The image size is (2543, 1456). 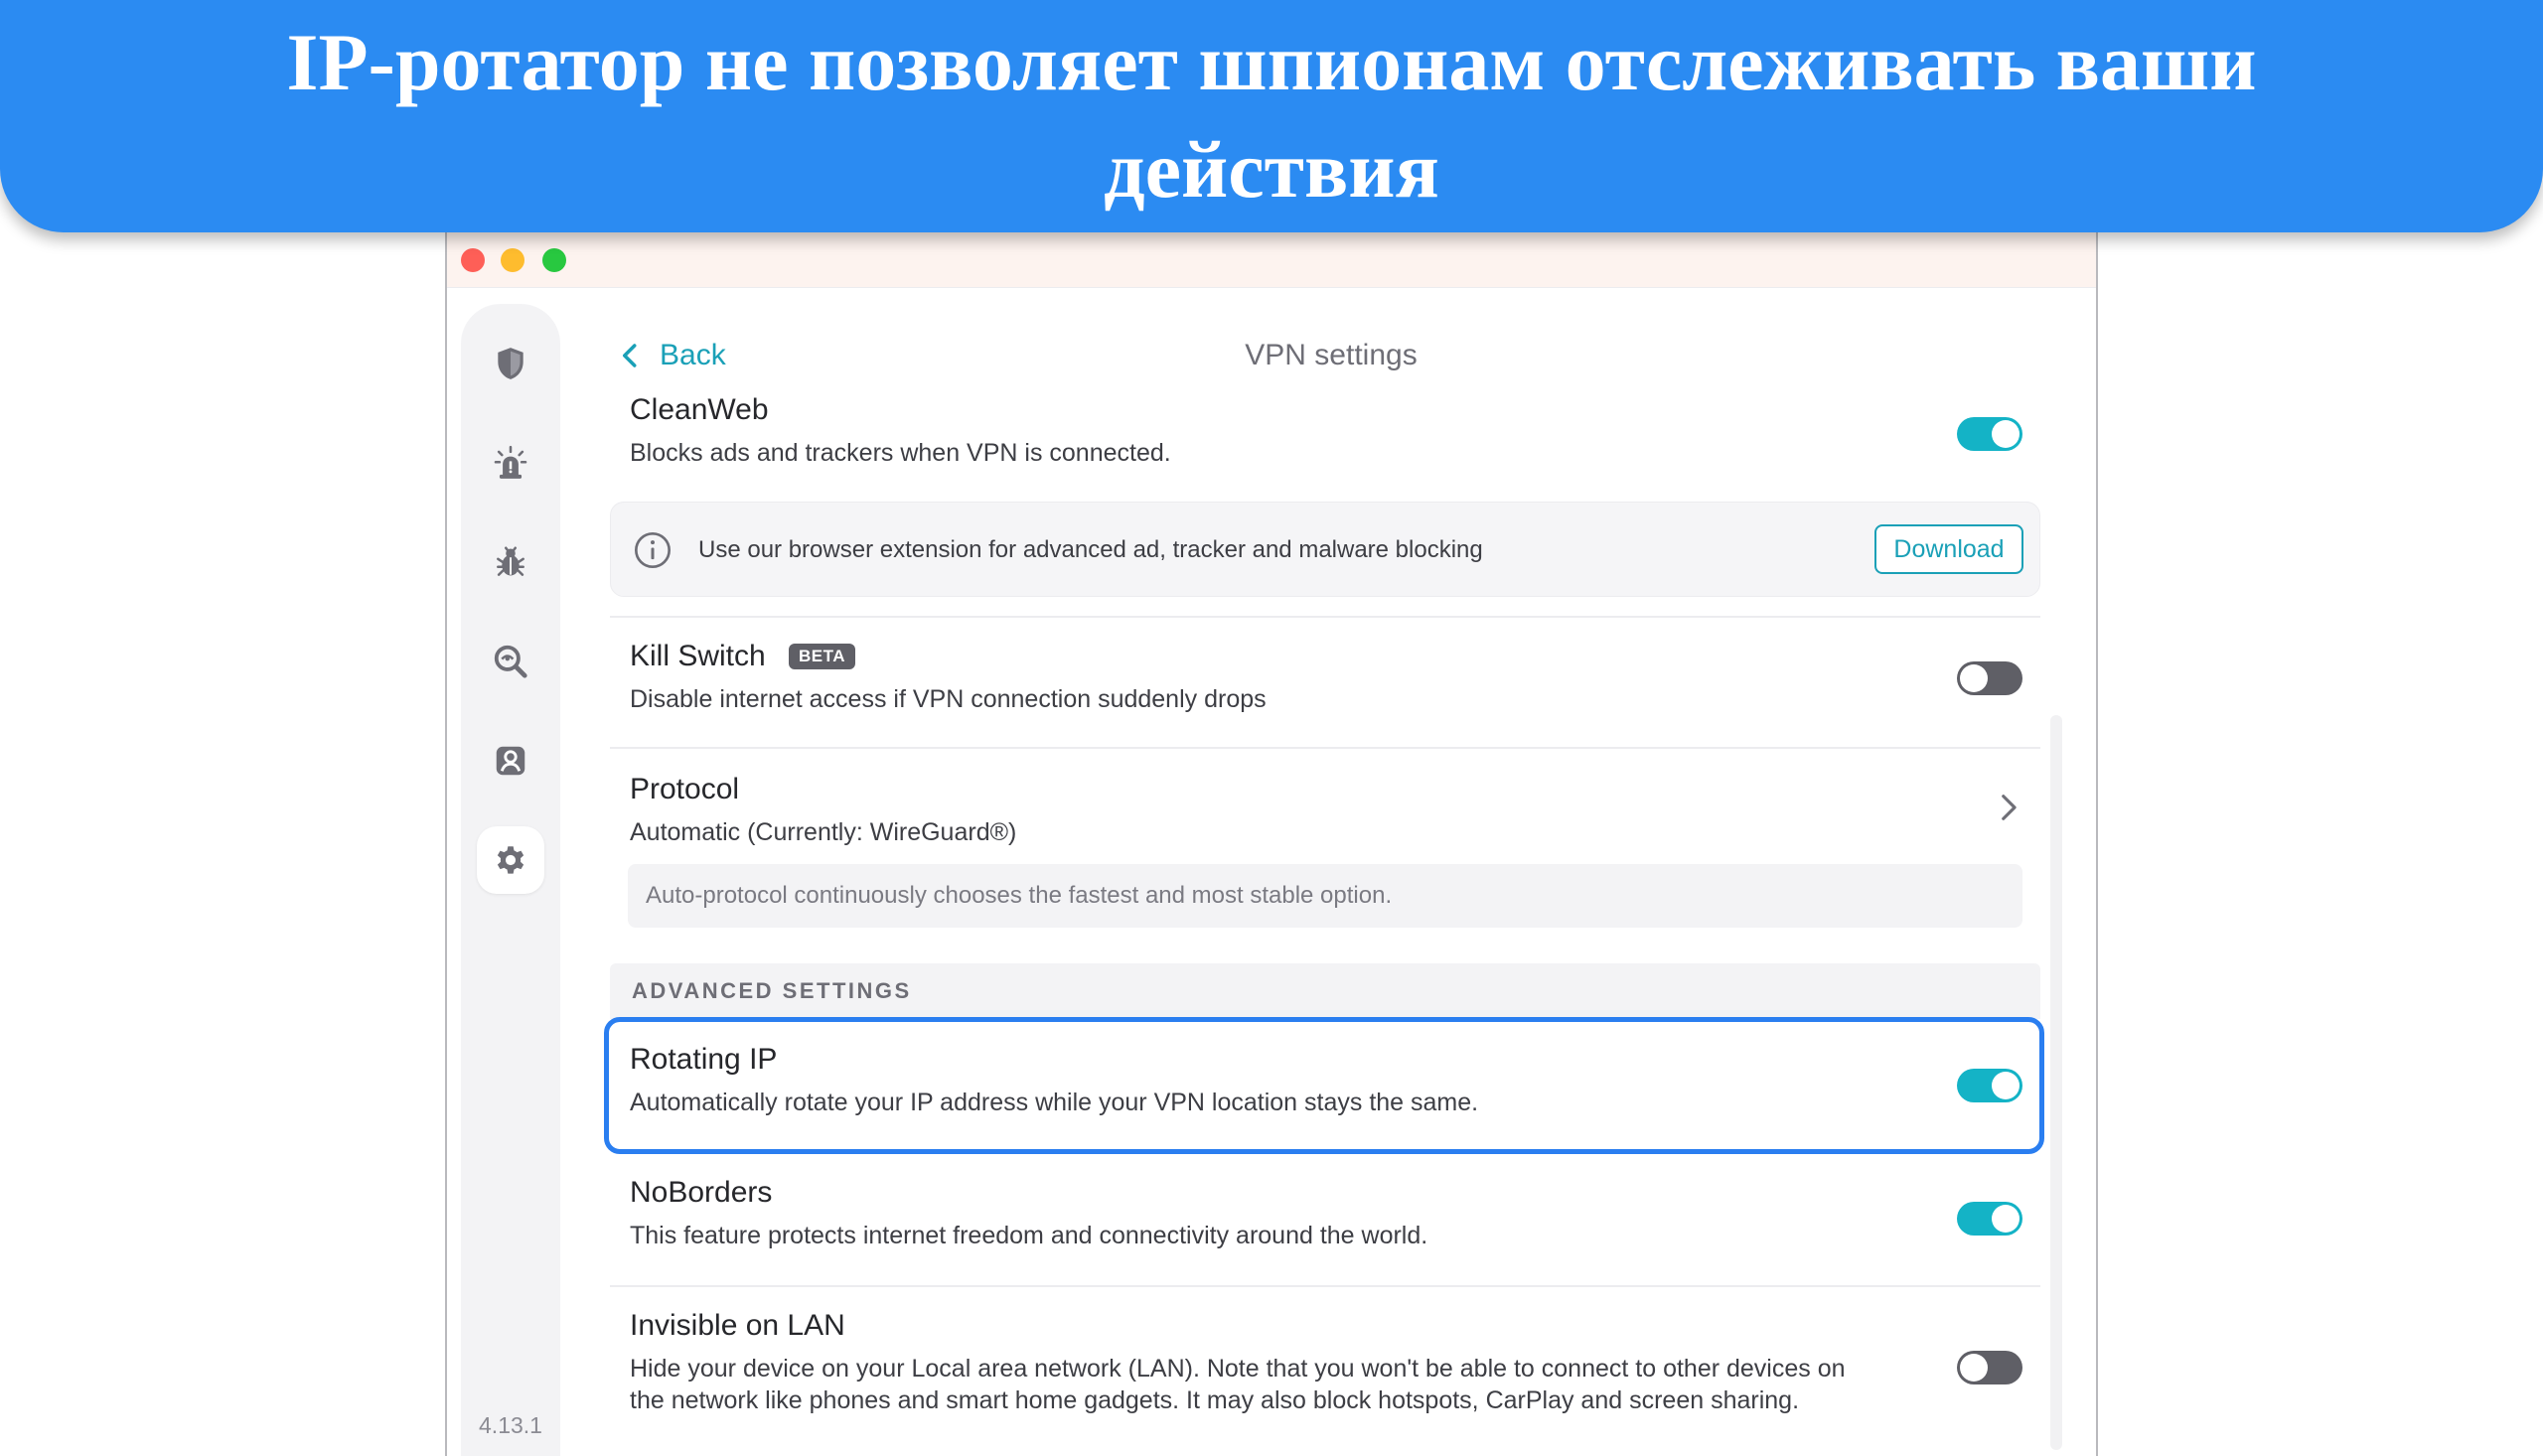 I want to click on sidebar-item-antivirus, so click(x=510, y=562).